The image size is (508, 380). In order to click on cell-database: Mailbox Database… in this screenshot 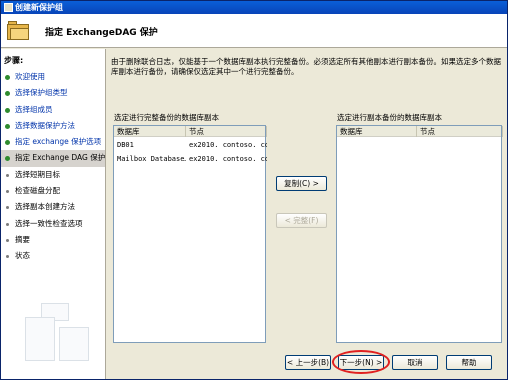, I will do `click(151, 159)`.